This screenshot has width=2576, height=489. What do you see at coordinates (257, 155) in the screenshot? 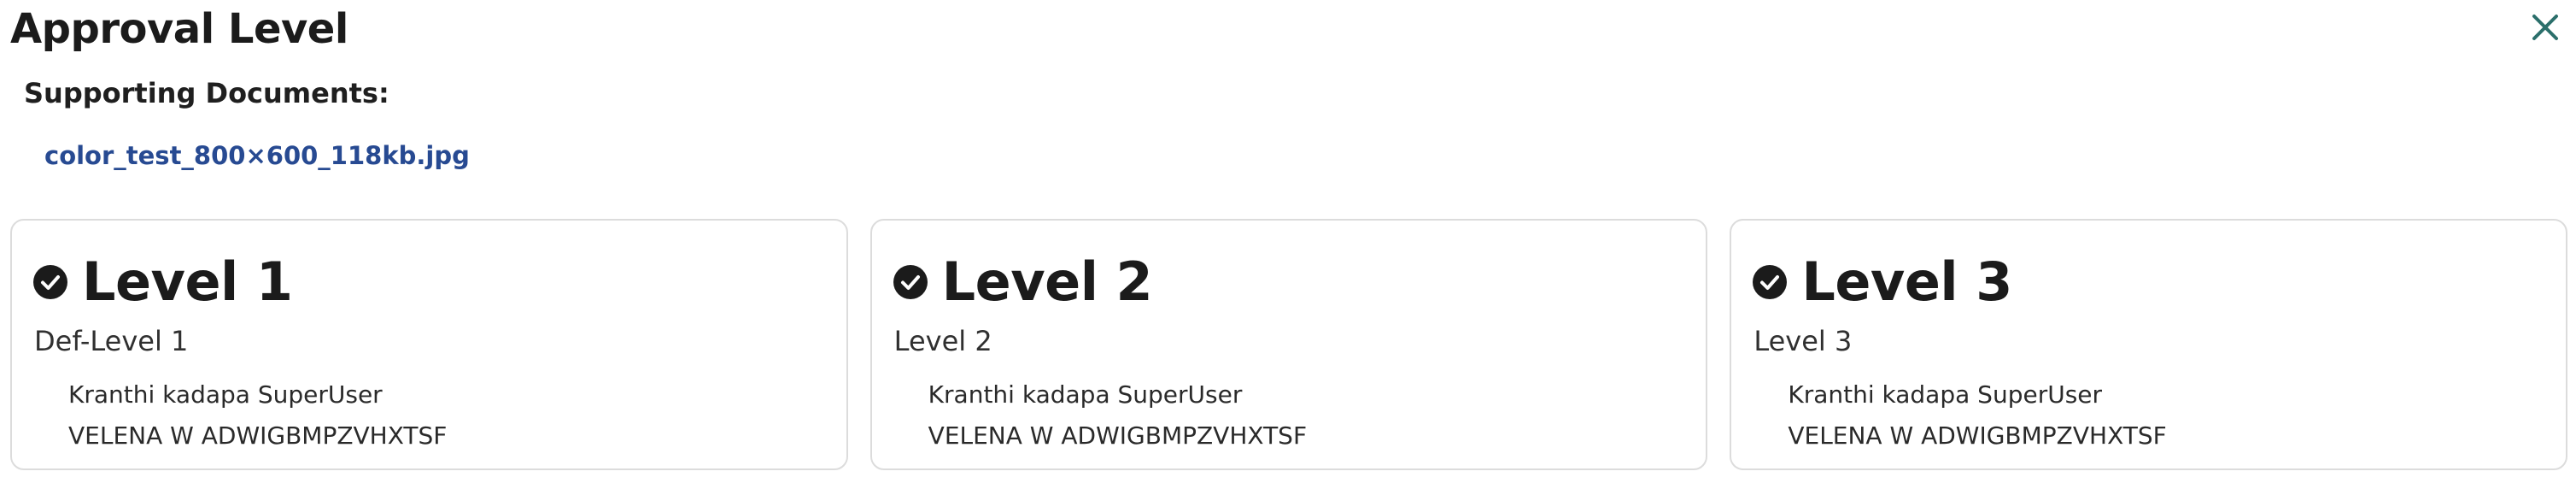
I see `document-link: color_test_800×600_118kb.jpg` at bounding box center [257, 155].